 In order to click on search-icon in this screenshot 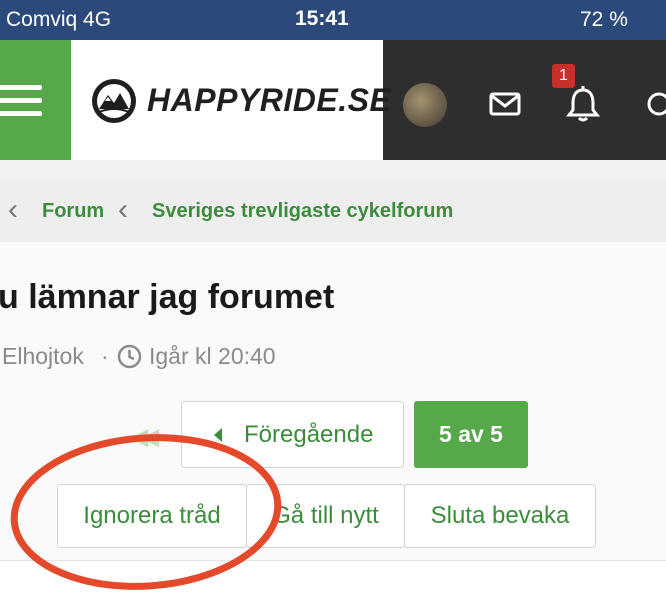, I will do `click(655, 105)`.